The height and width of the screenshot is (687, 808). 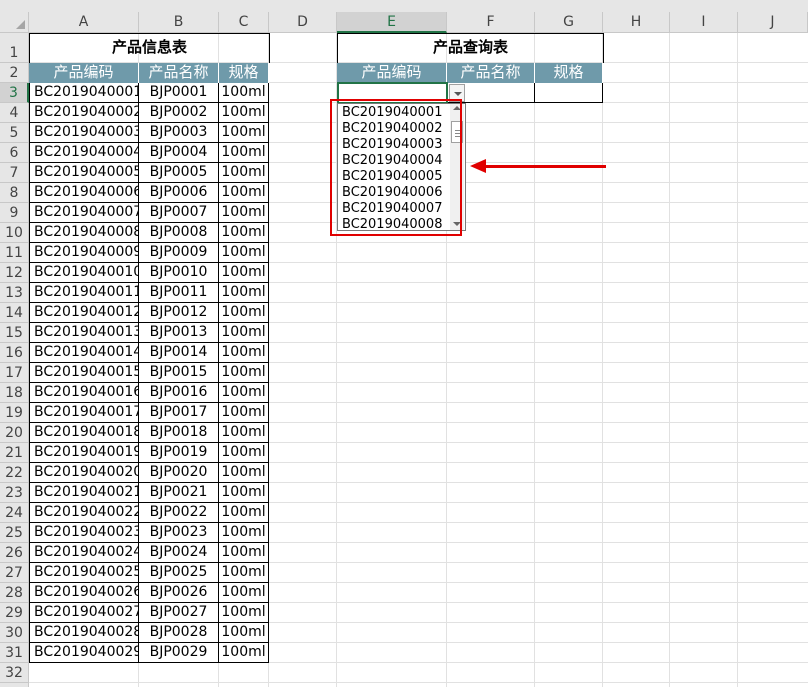 What do you see at coordinates (84, 73) in the screenshot?
I see `info-table-header-0: 产品编码` at bounding box center [84, 73].